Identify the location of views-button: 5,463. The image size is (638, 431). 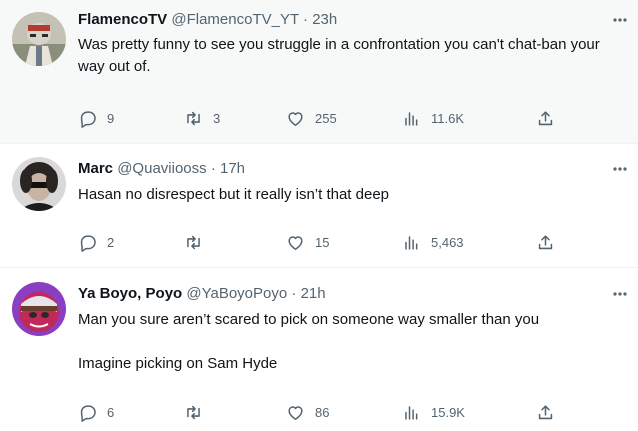
(433, 242).